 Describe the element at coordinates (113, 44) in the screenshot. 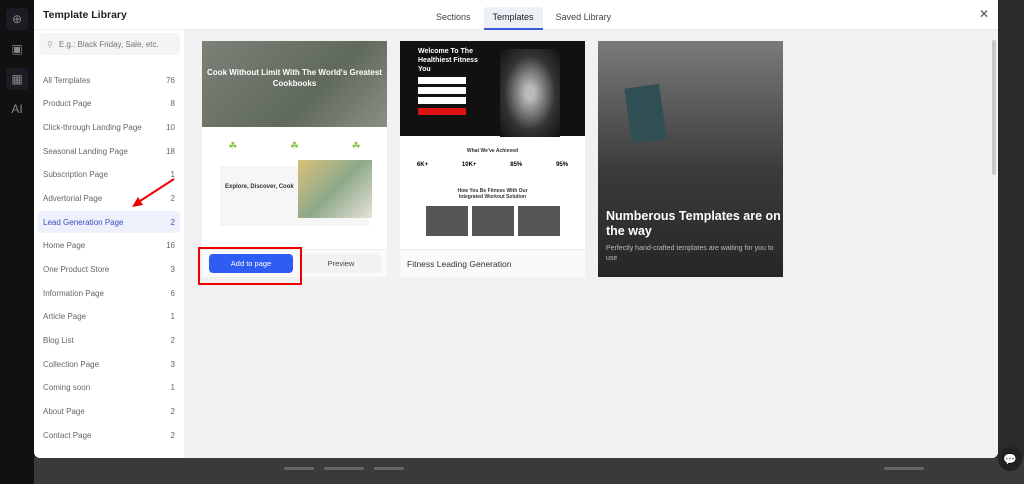

I see `search-input` at that location.